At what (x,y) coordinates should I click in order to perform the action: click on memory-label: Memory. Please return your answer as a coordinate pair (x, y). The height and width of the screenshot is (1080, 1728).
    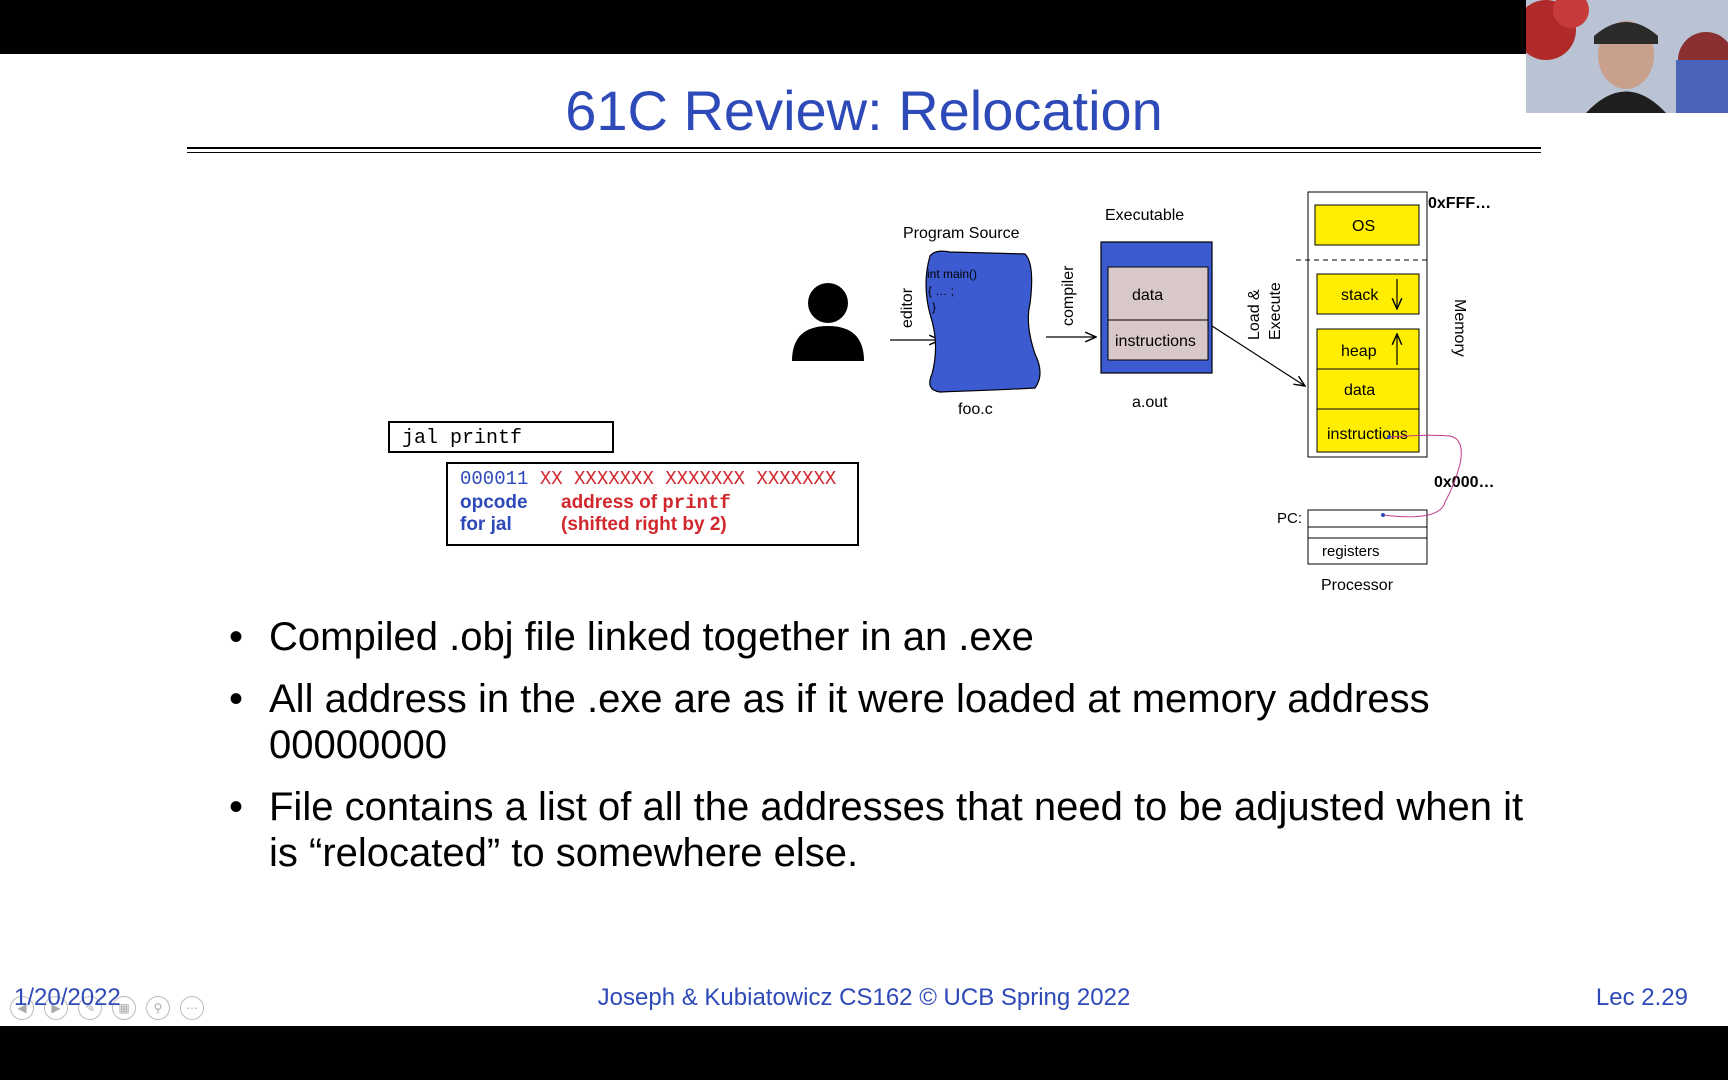
    Looking at the image, I should click on (1459, 328).